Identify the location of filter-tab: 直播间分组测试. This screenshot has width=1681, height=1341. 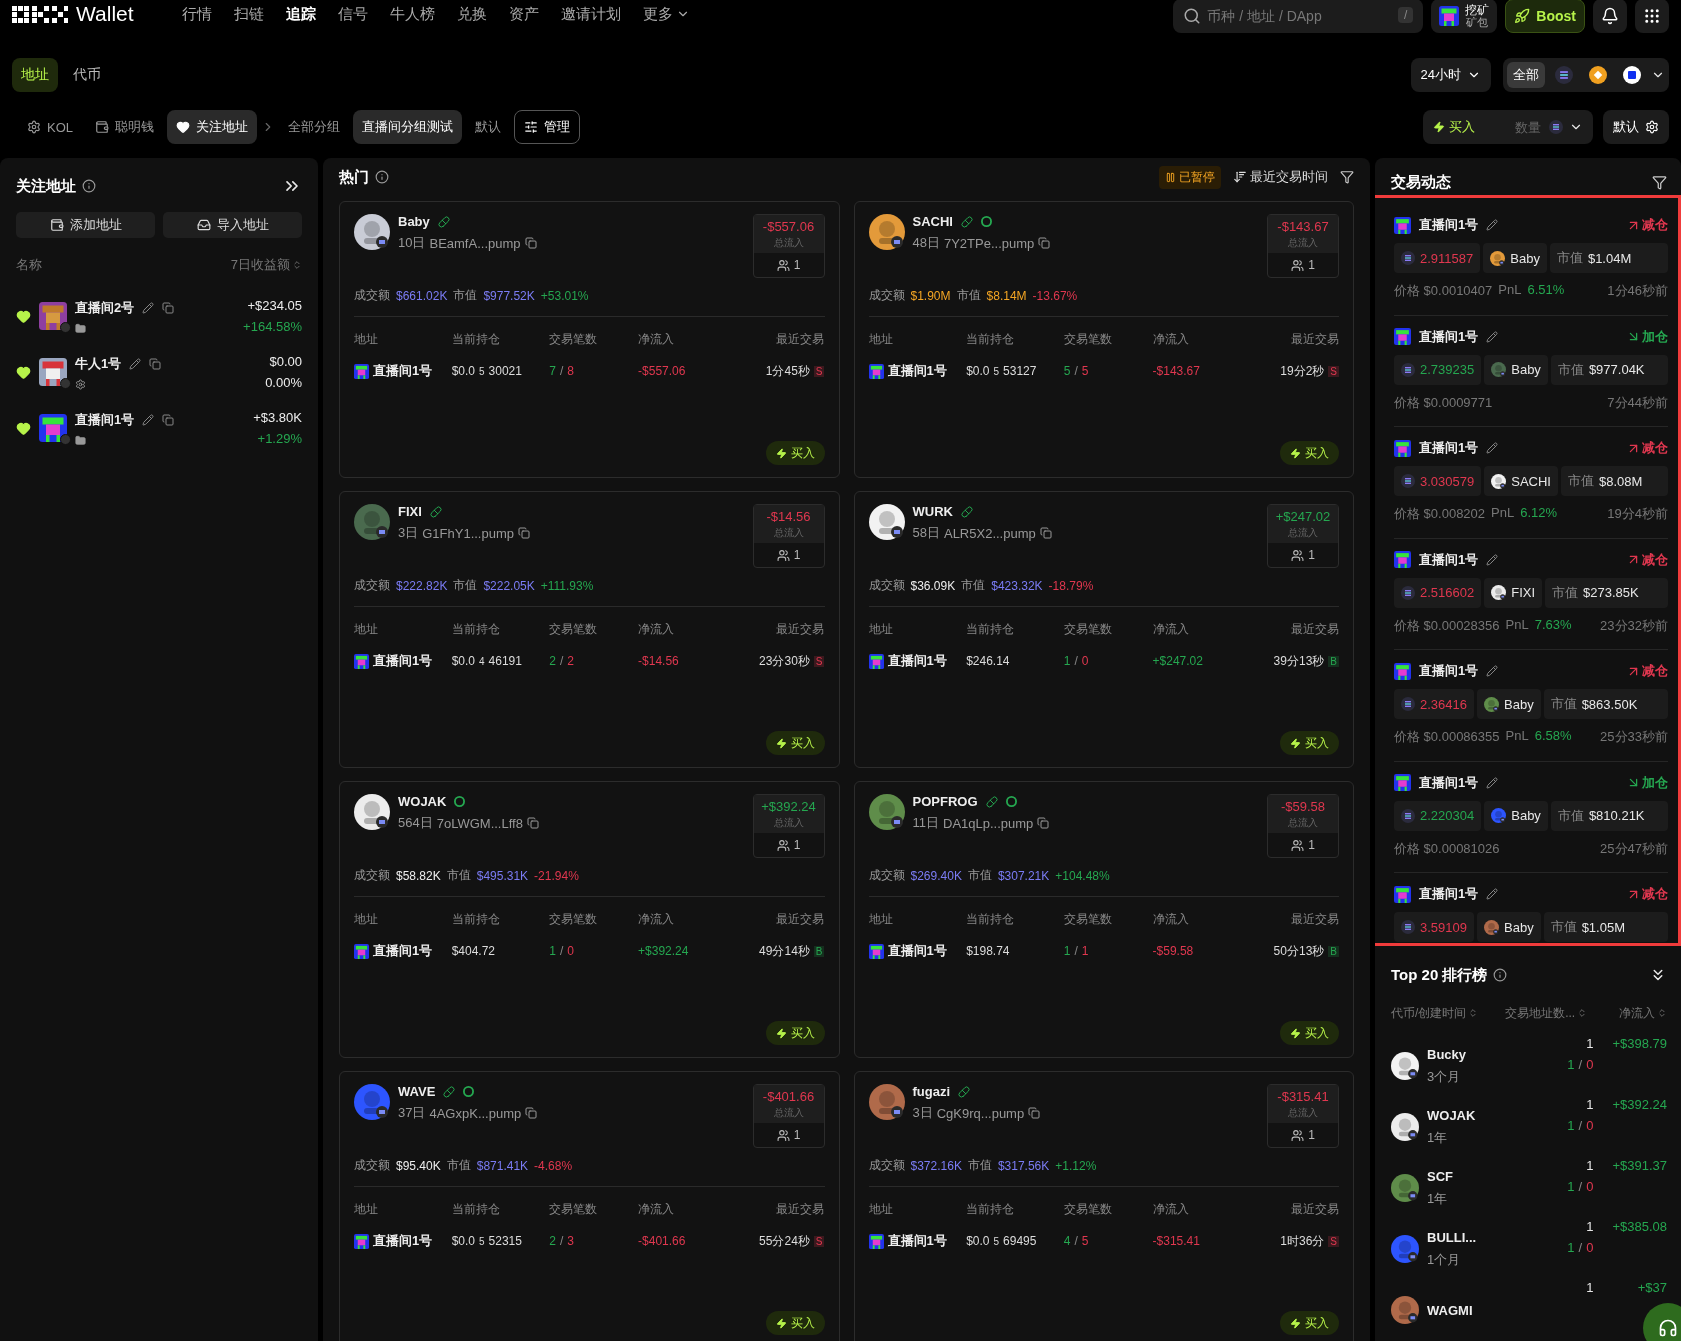
(407, 127).